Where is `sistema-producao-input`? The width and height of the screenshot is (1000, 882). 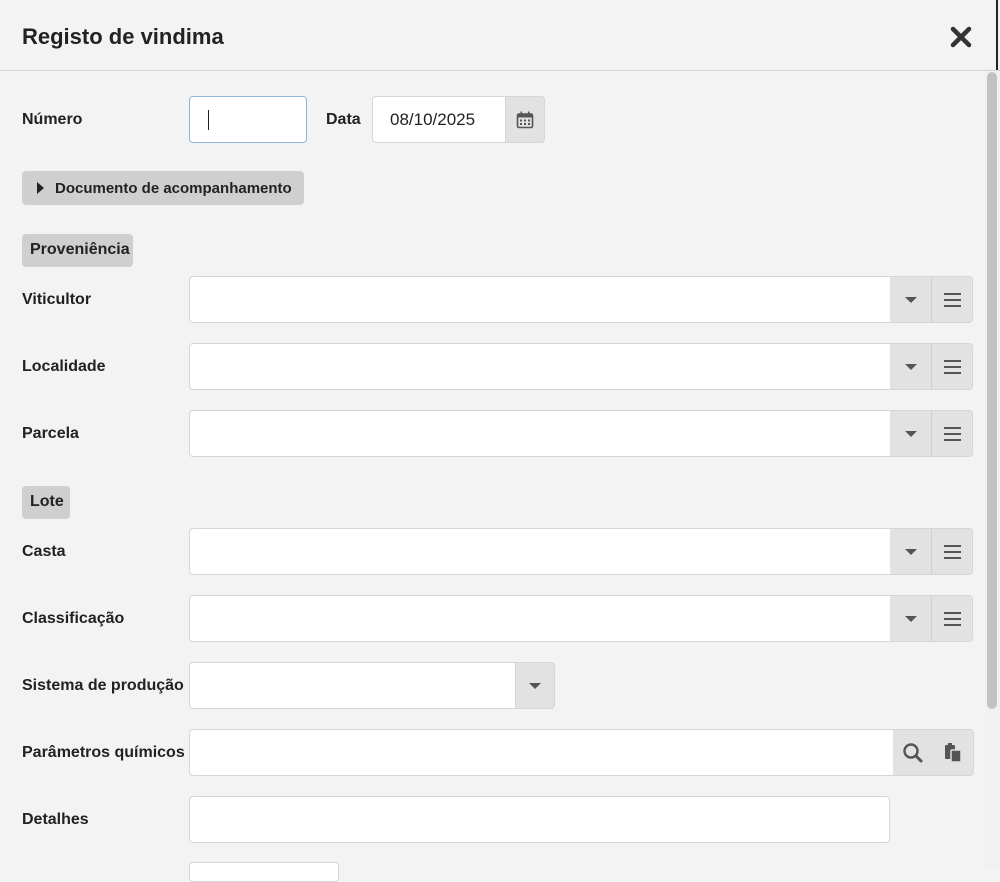 sistema-producao-input is located at coordinates (352, 685).